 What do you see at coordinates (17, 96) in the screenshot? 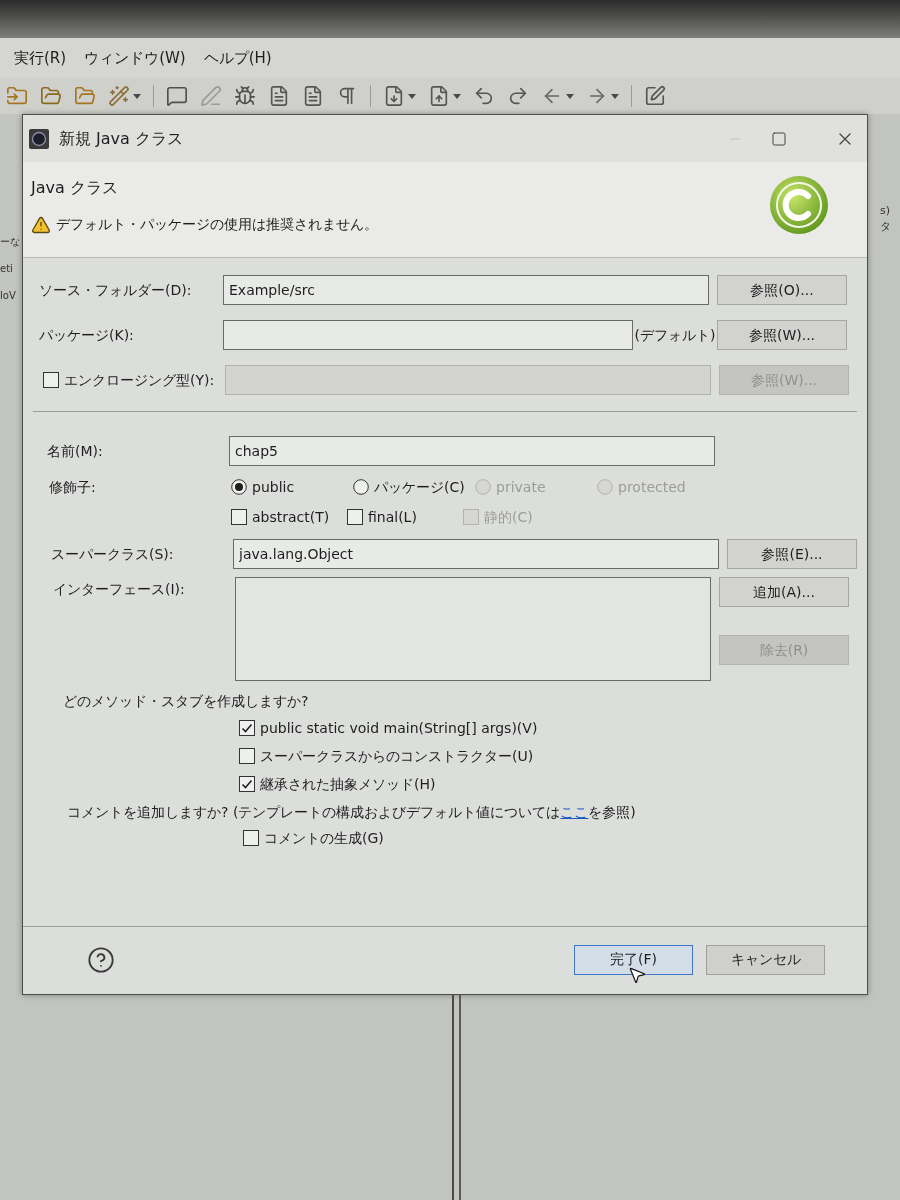
I see `folder-arrow-icon` at bounding box center [17, 96].